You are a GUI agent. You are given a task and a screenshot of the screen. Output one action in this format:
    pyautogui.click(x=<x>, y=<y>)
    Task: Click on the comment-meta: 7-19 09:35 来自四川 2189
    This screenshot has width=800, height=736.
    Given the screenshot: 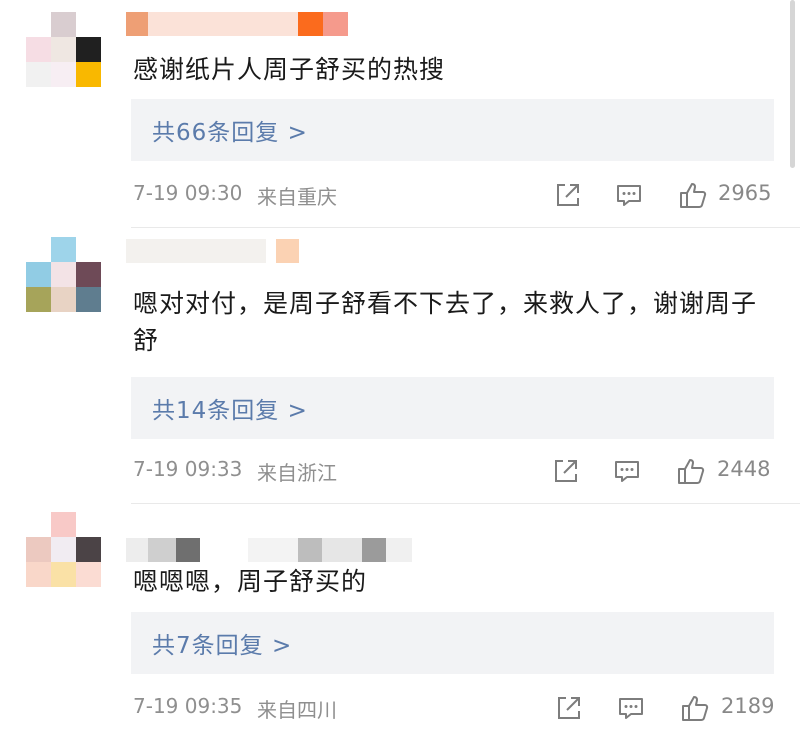 What is the action you would take?
    pyautogui.click(x=456, y=709)
    